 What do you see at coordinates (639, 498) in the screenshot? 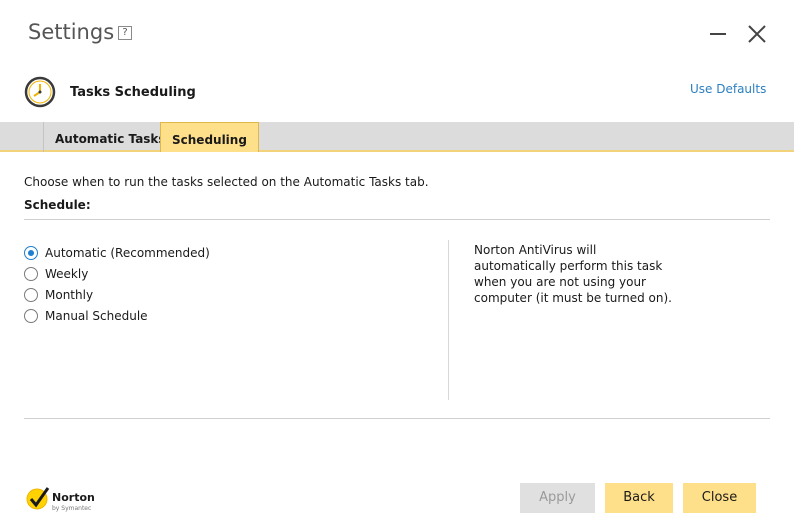
I see `back-button: Back` at bounding box center [639, 498].